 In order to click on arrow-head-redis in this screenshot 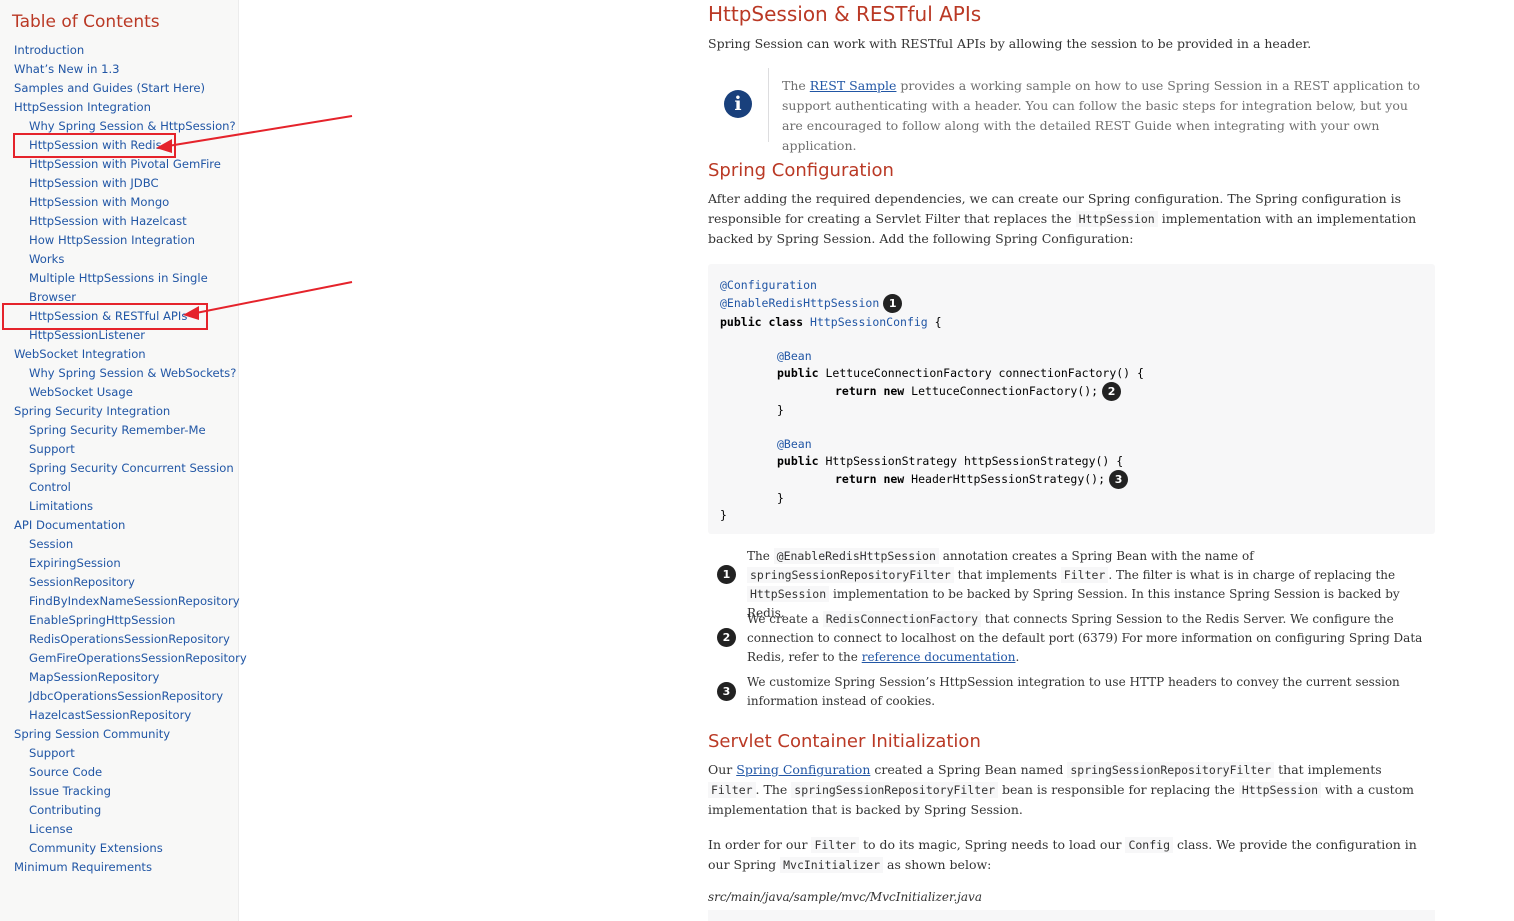, I will do `click(164, 146)`.